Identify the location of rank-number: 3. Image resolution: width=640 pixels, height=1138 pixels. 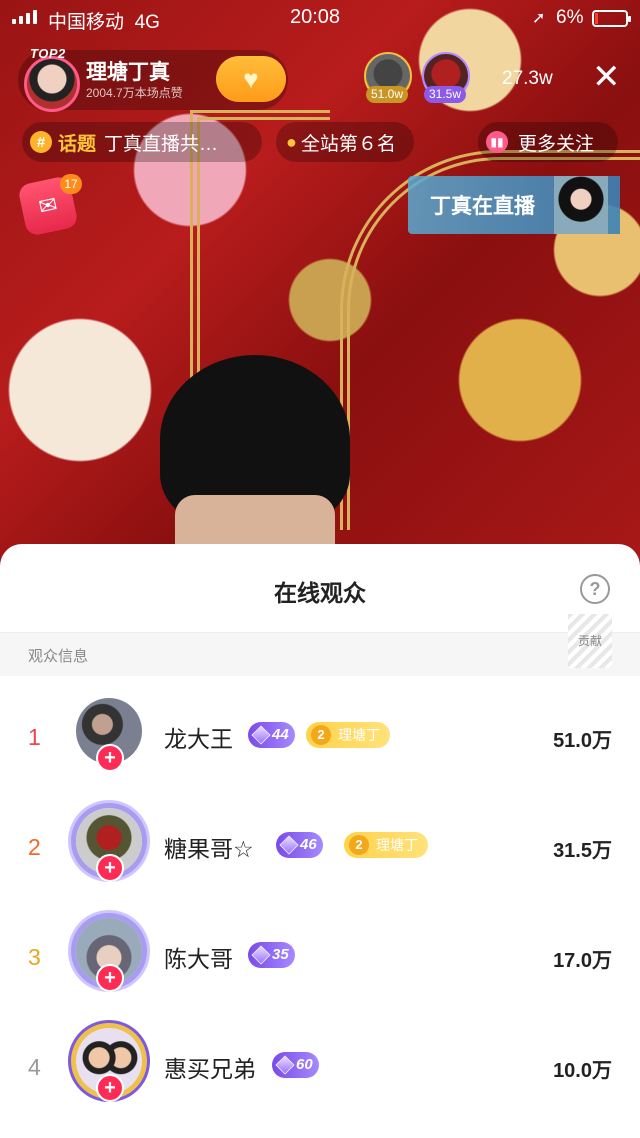
(34, 957).